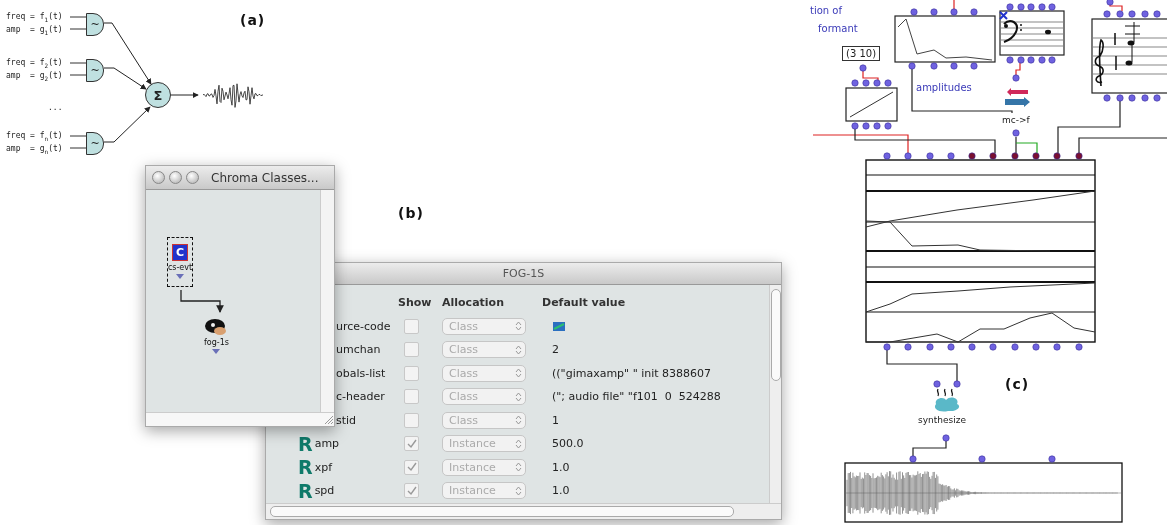 Image resolution: width=1167 pixels, height=525 pixels. Describe the element at coordinates (34, 150) in the screenshot. I see `formula-text: amp = g$_{n}$(t)` at that location.